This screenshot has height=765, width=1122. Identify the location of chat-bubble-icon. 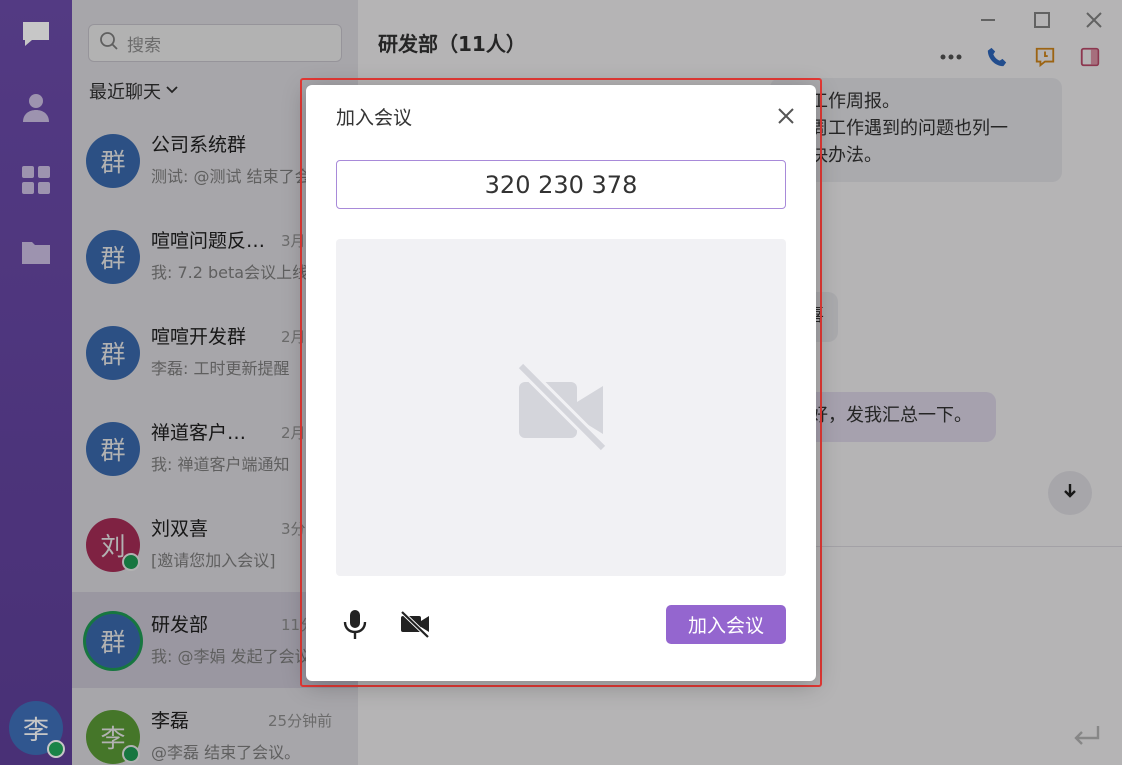
(36, 34).